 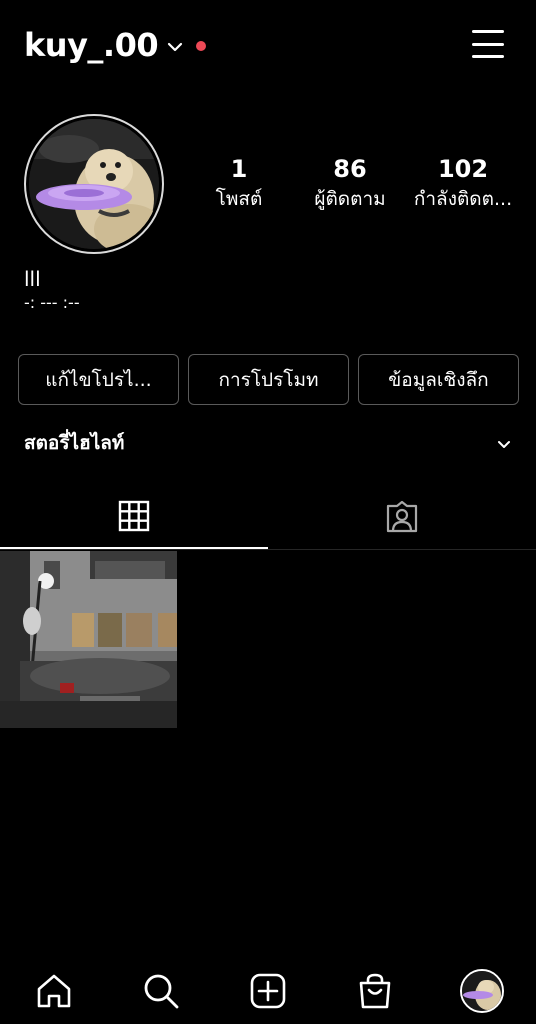 I want to click on search-icon, so click(x=161, y=991).